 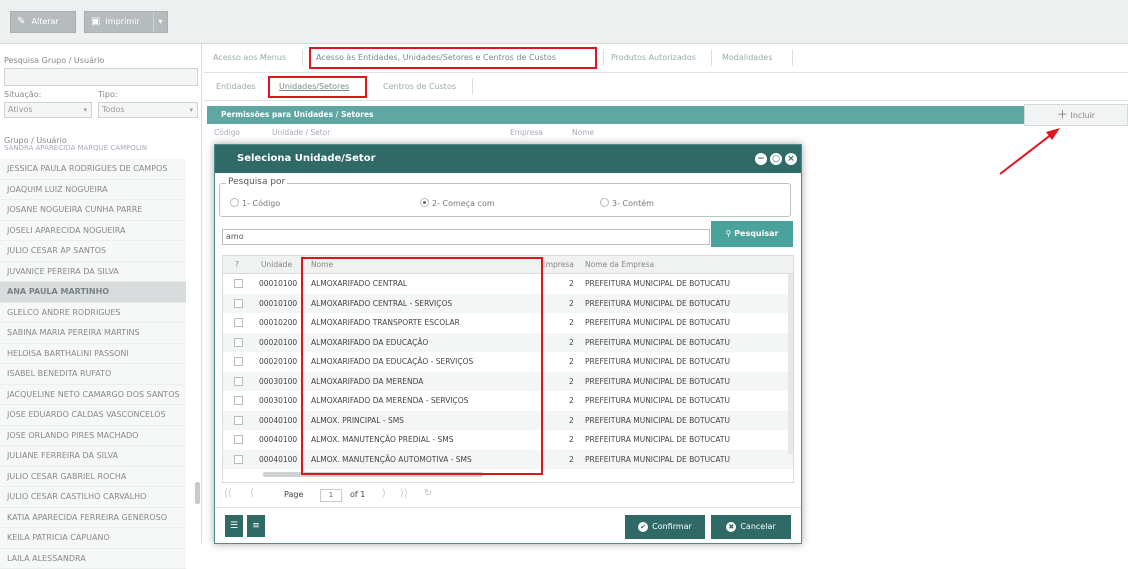 What do you see at coordinates (1076, 115) in the screenshot?
I see `include-button: ＋ Incluir` at bounding box center [1076, 115].